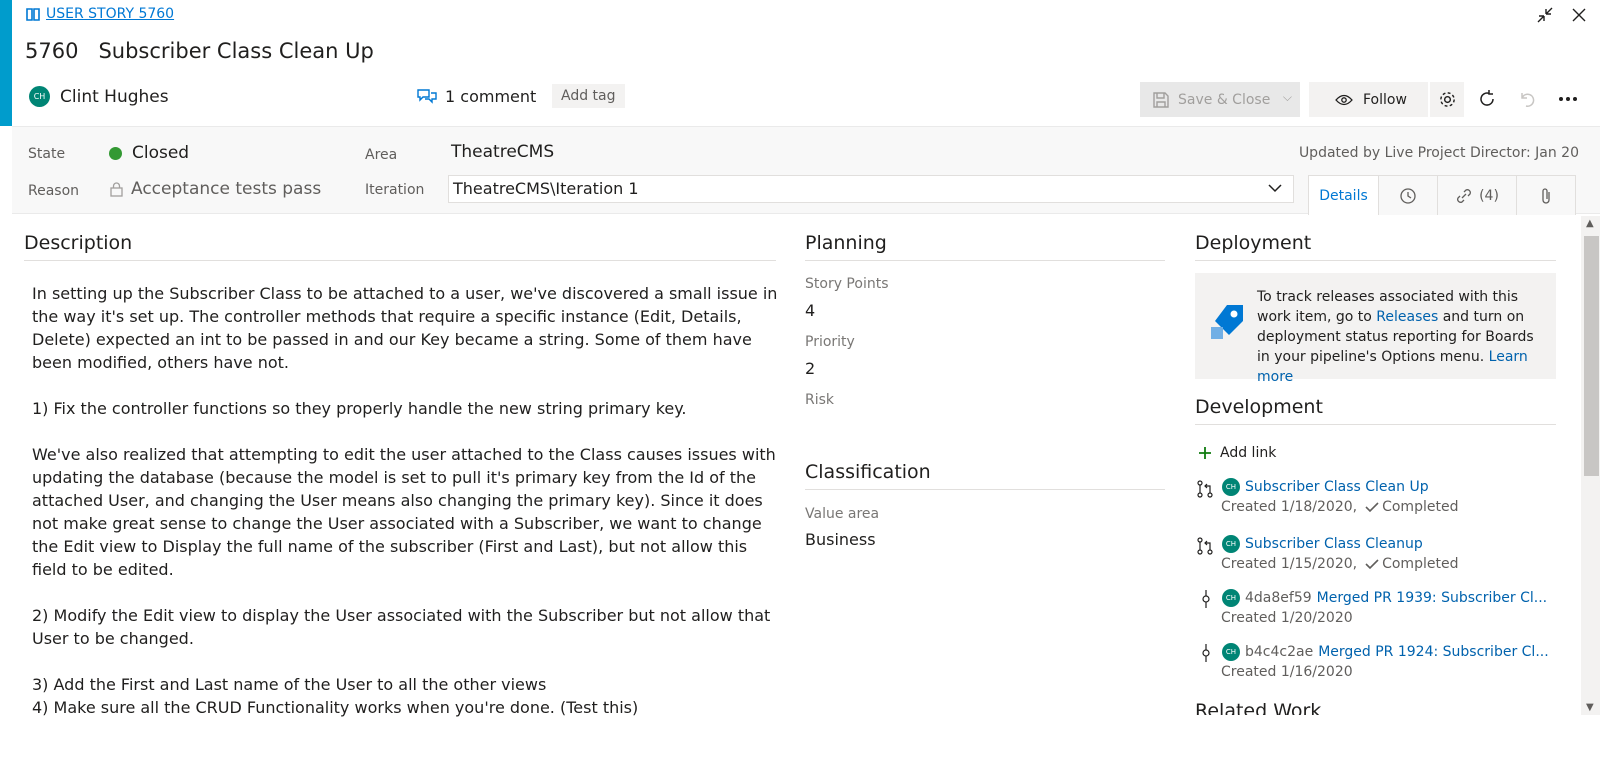 Image resolution: width=1600 pixels, height=761 pixels. I want to click on owner-name: Clint Hughes, so click(114, 97).